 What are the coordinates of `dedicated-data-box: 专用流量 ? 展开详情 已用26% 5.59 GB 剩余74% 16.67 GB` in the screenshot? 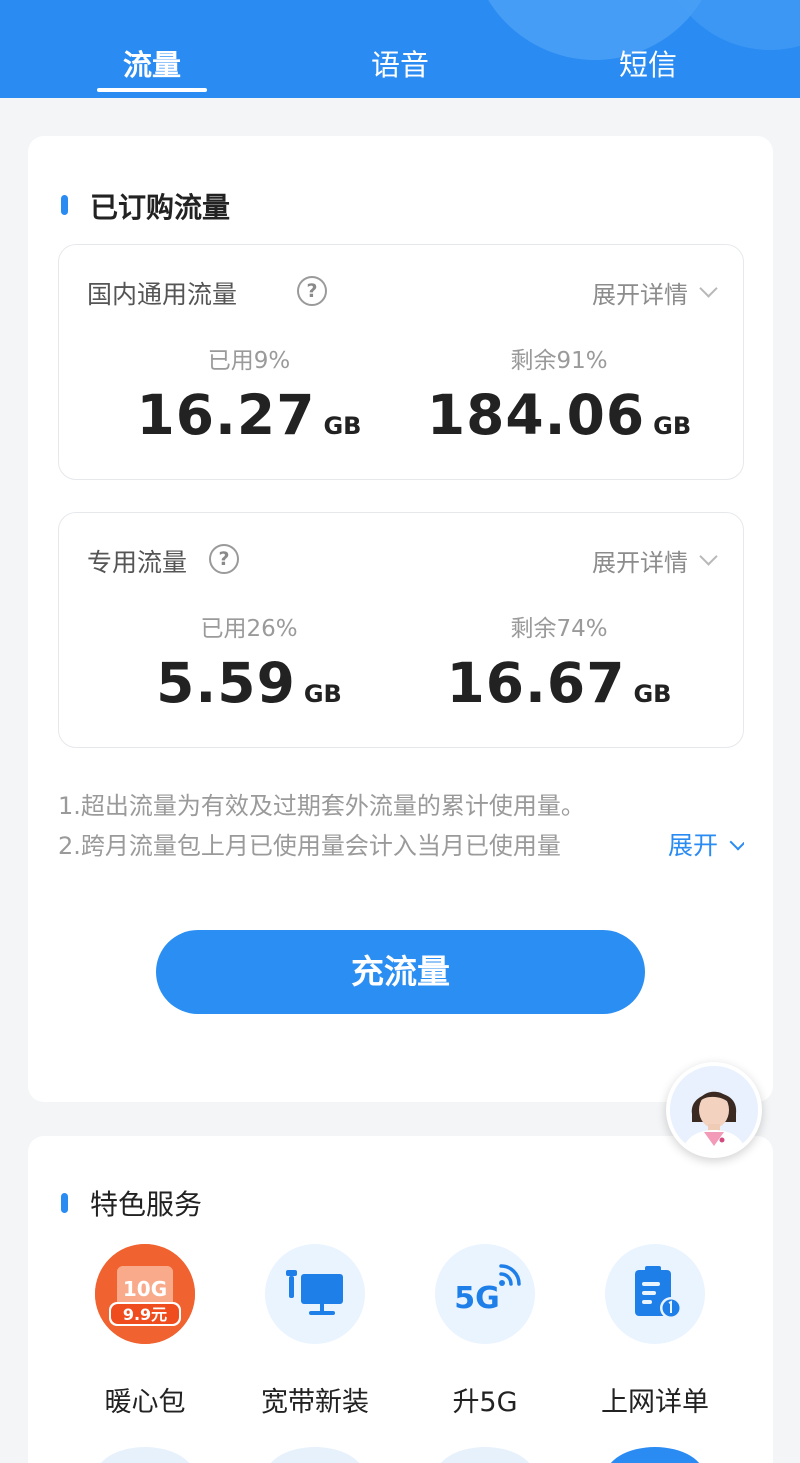 It's located at (401, 630).